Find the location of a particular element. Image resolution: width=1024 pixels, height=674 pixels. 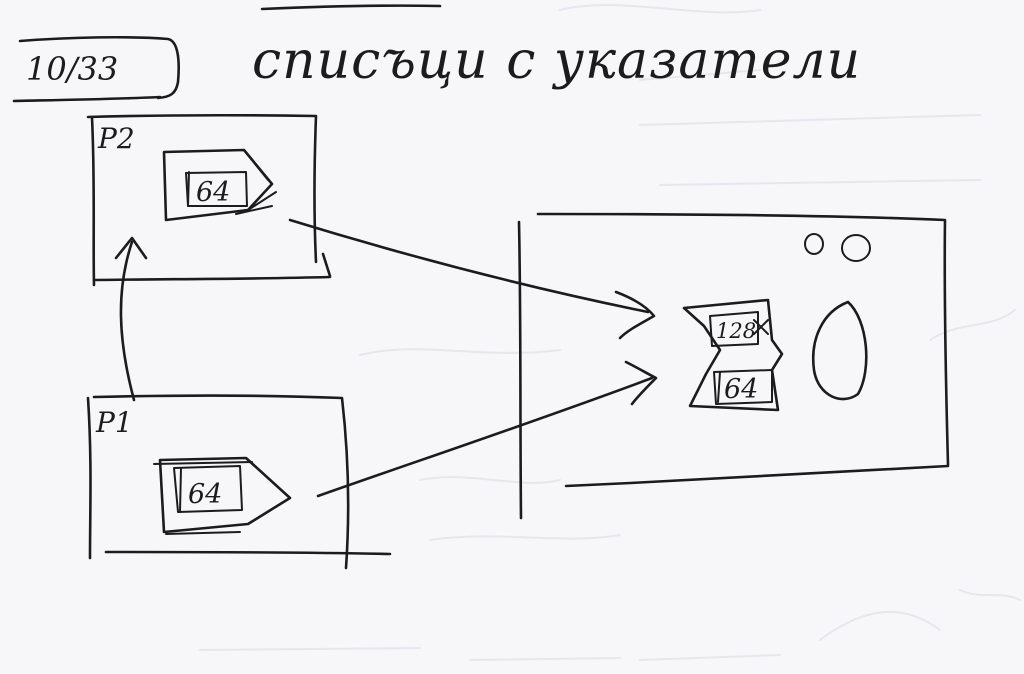

page-entry-value-p1: 64 is located at coordinates (205, 494).